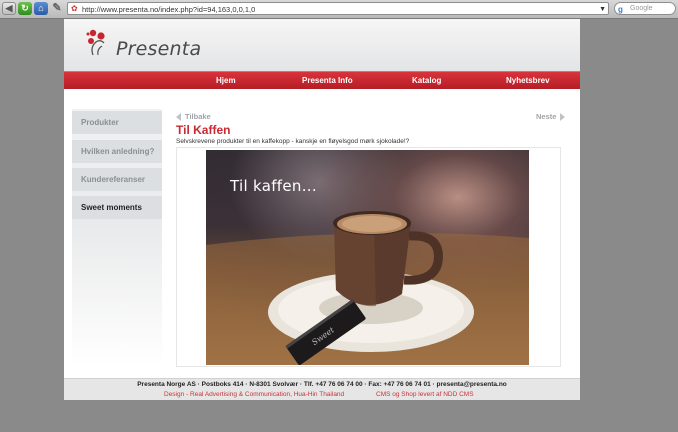 The height and width of the screenshot is (432, 678). What do you see at coordinates (528, 80) in the screenshot?
I see `nav-item-nyhetsbrev: Nyhetsbrev` at bounding box center [528, 80].